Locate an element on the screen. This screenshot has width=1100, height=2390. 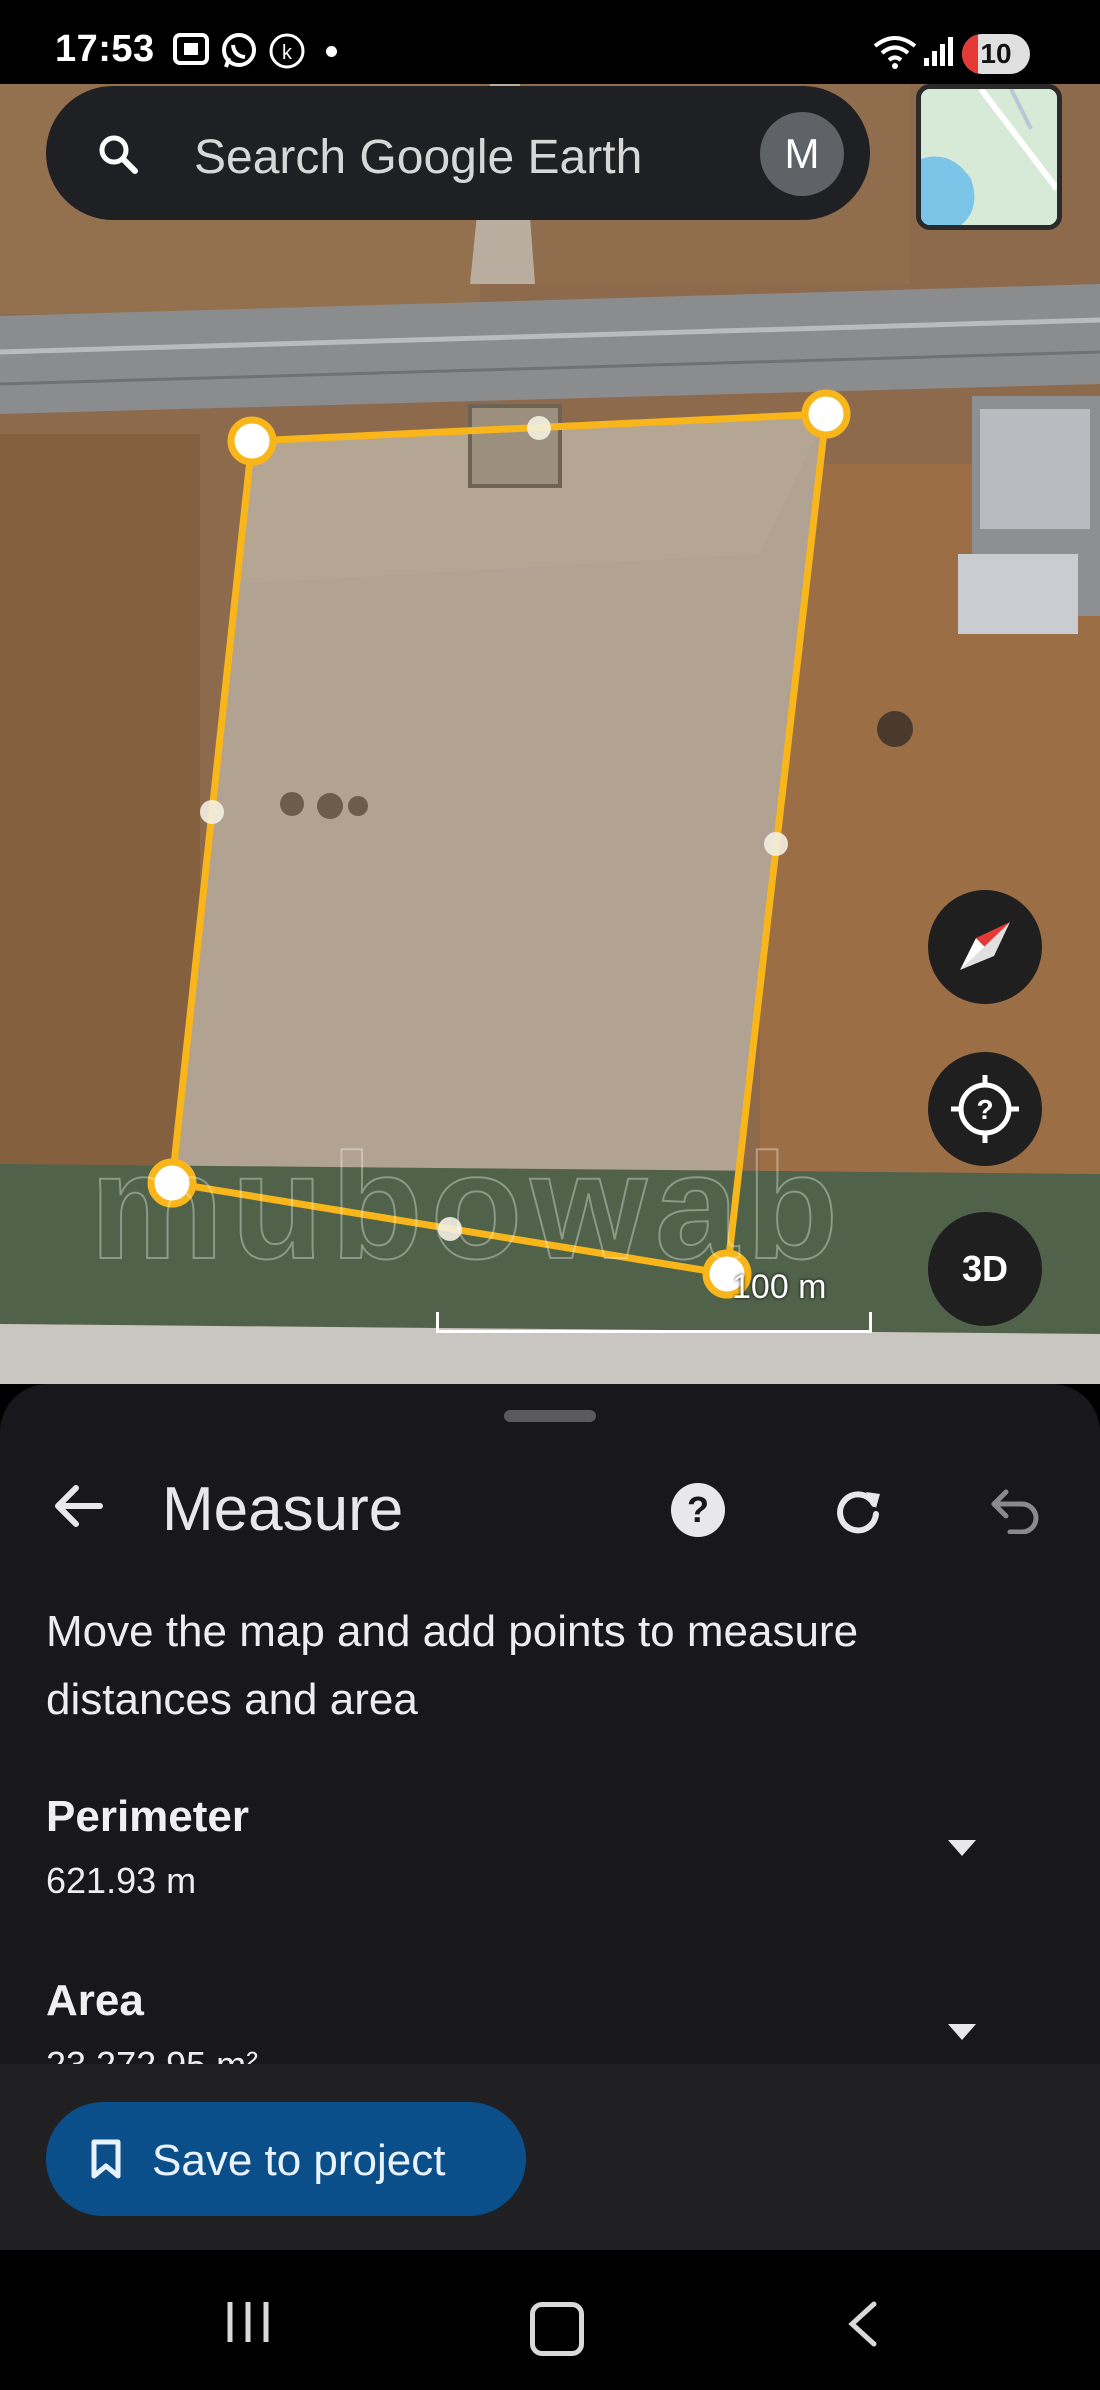
battery-level: 10 is located at coordinates (996, 53).